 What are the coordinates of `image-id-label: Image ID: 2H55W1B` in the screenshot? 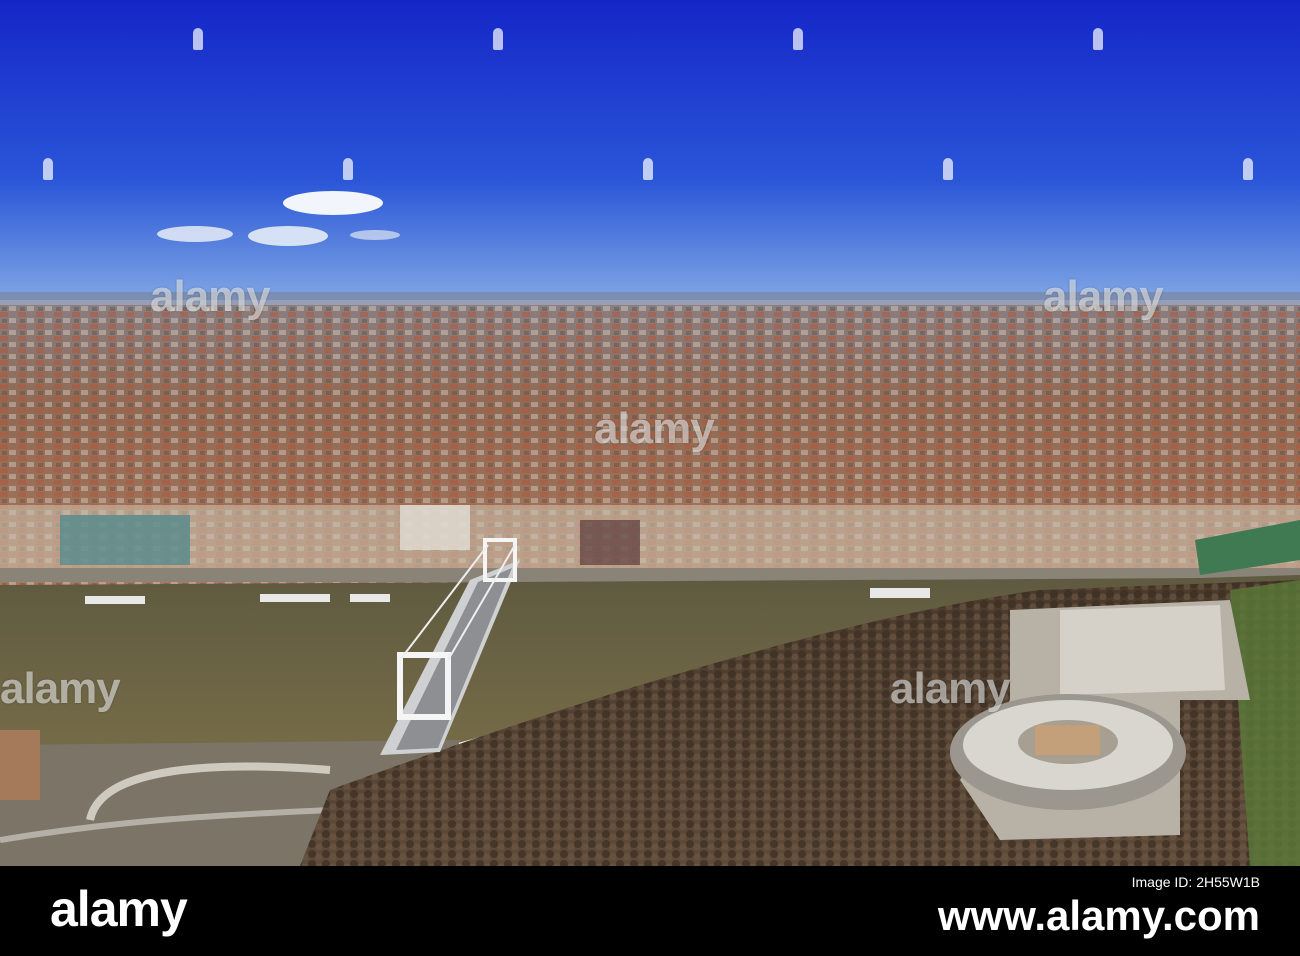 It's located at (1195, 882).